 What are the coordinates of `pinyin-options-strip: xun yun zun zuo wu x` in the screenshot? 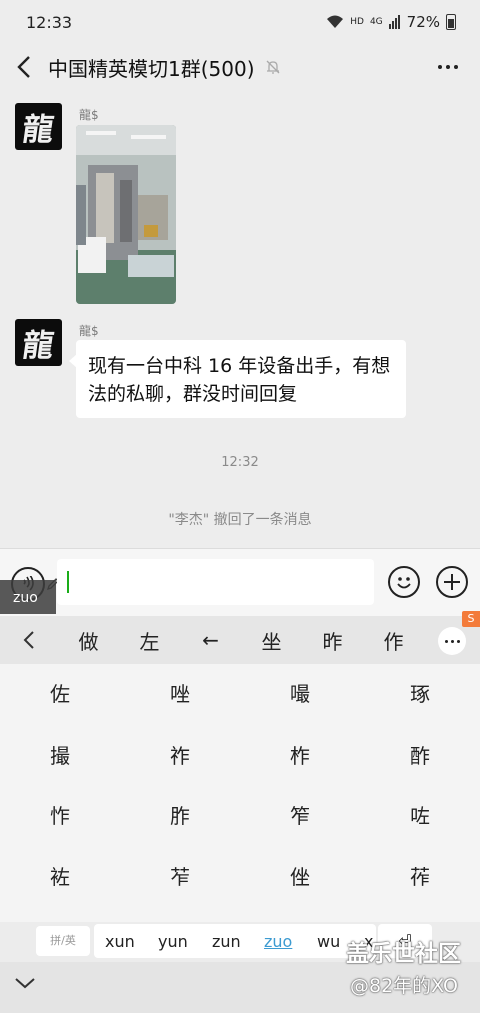 It's located at (235, 941).